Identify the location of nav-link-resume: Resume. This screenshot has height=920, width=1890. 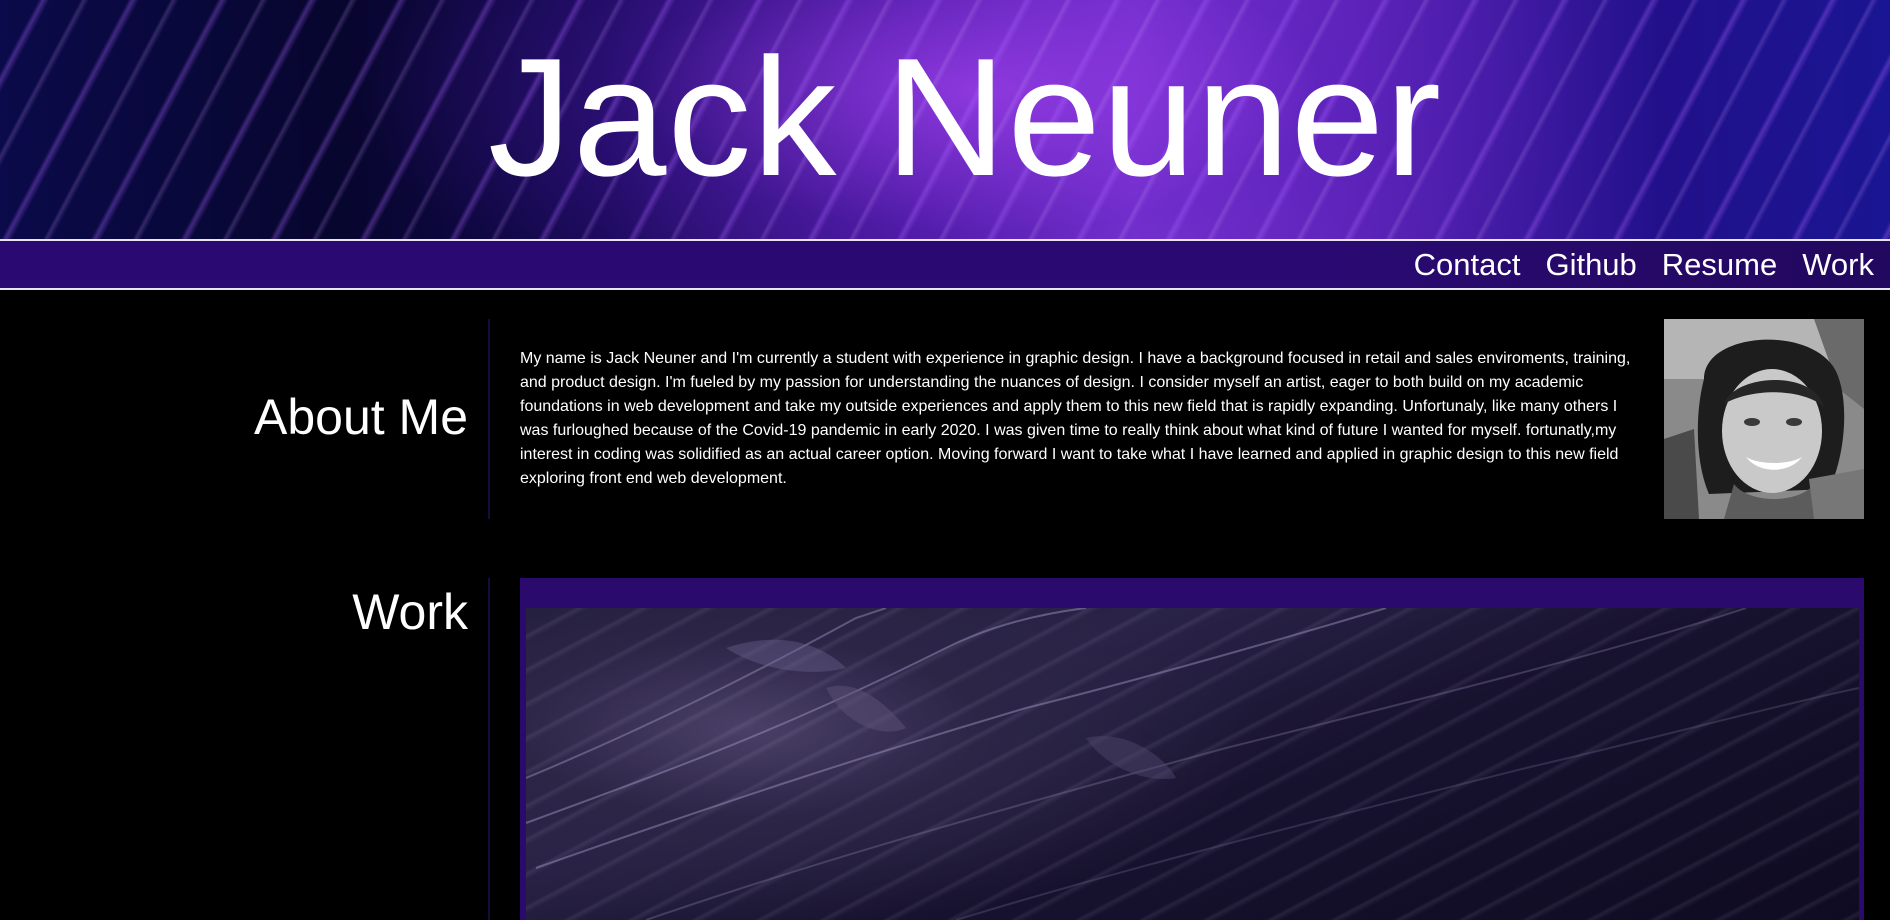
(1719, 264).